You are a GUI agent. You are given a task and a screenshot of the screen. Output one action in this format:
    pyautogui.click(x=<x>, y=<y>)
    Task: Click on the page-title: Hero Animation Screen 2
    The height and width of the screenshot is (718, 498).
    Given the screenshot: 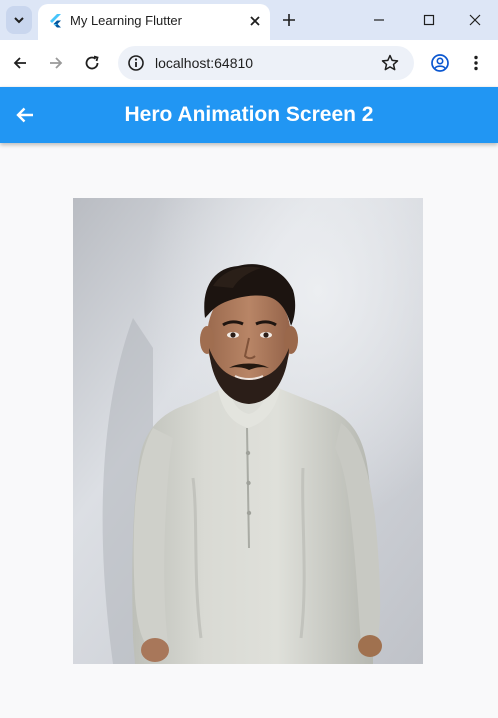 What is the action you would take?
    pyautogui.click(x=249, y=114)
    